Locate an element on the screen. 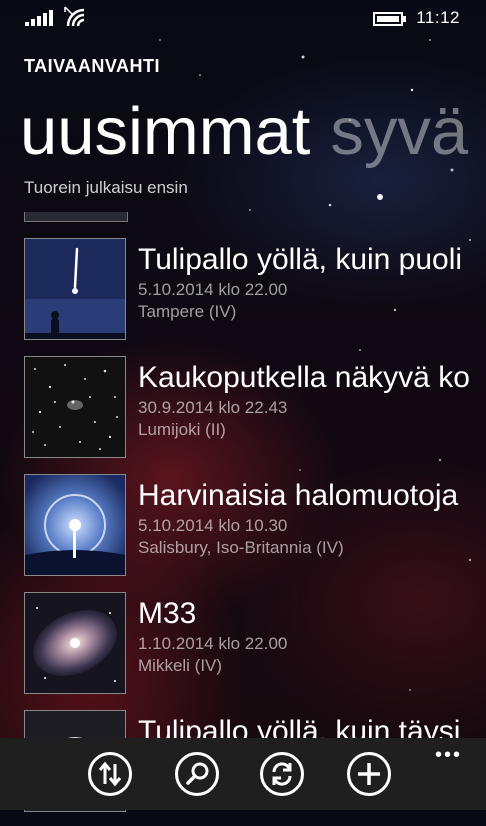 Image resolution: width=486 pixels, height=826 pixels. item-location: Lumijoki (II) is located at coordinates (182, 429).